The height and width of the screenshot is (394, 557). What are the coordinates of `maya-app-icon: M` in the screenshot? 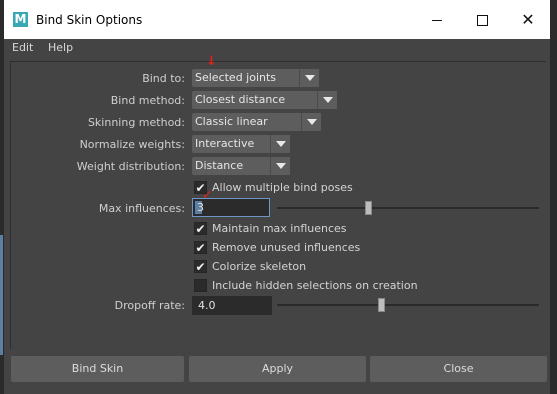 It's located at (20, 19).